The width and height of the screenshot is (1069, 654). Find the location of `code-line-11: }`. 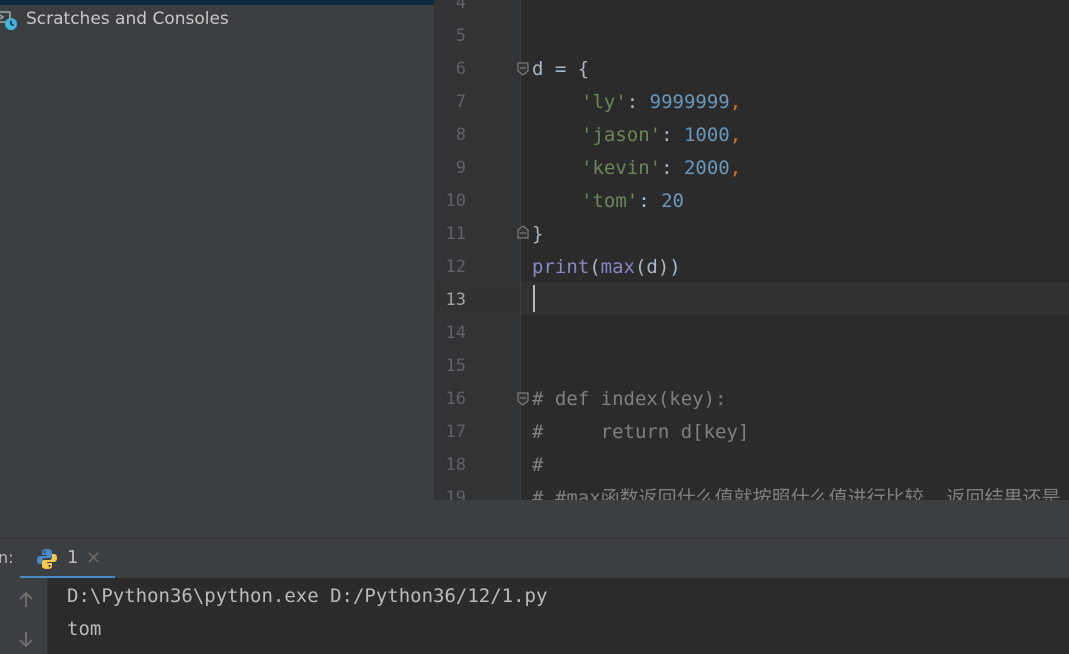

code-line-11: } is located at coordinates (538, 234).